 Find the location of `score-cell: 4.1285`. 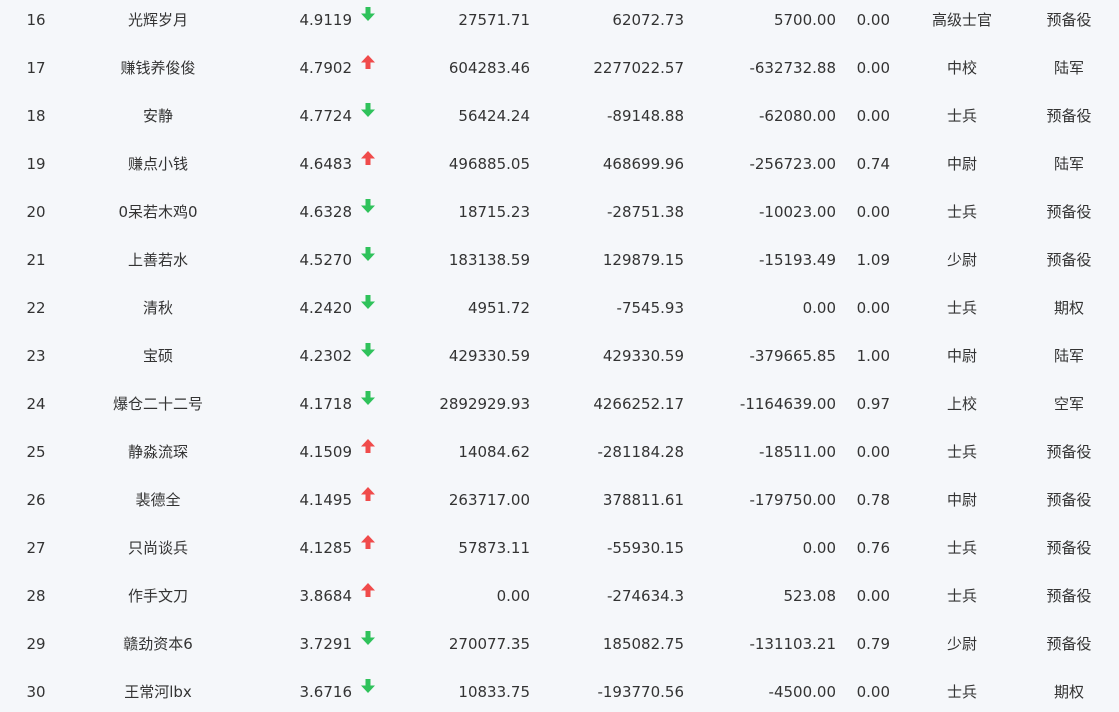

score-cell: 4.1285 is located at coordinates (326, 548).